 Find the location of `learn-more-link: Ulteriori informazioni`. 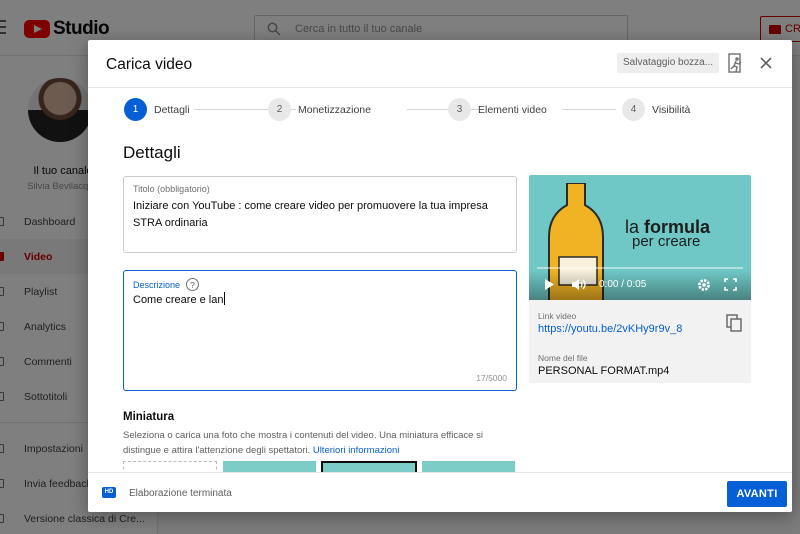

learn-more-link: Ulteriori informazioni is located at coordinates (356, 450).